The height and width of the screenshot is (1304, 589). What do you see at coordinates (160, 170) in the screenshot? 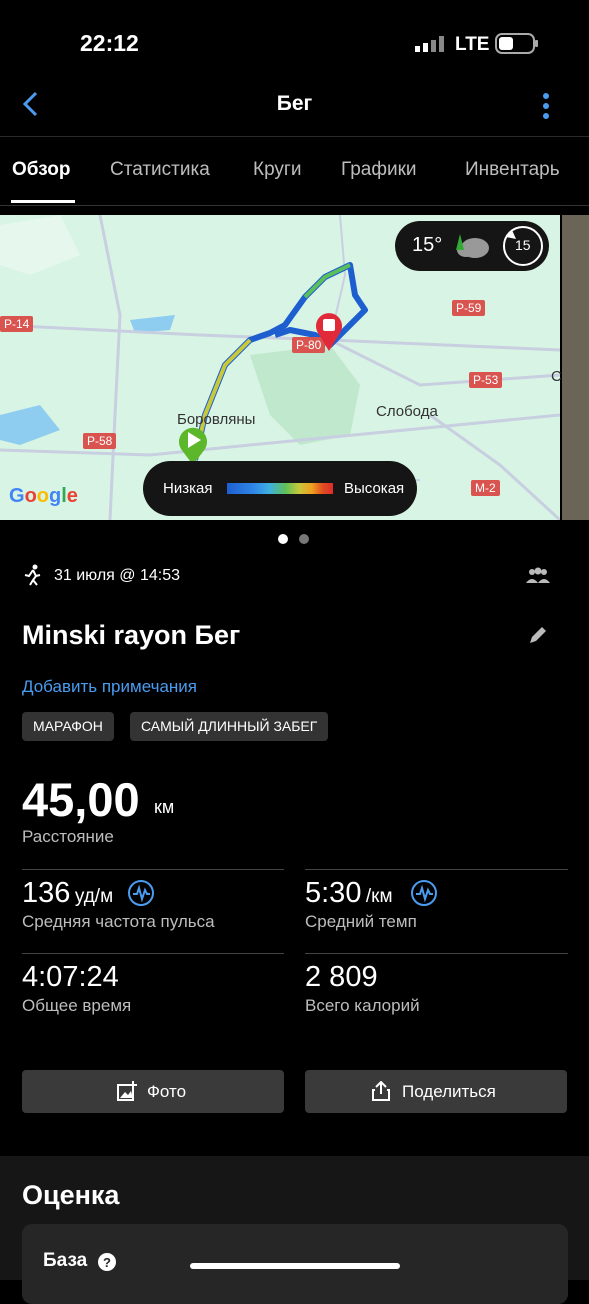
I see `tab-statistics: Статистика` at bounding box center [160, 170].